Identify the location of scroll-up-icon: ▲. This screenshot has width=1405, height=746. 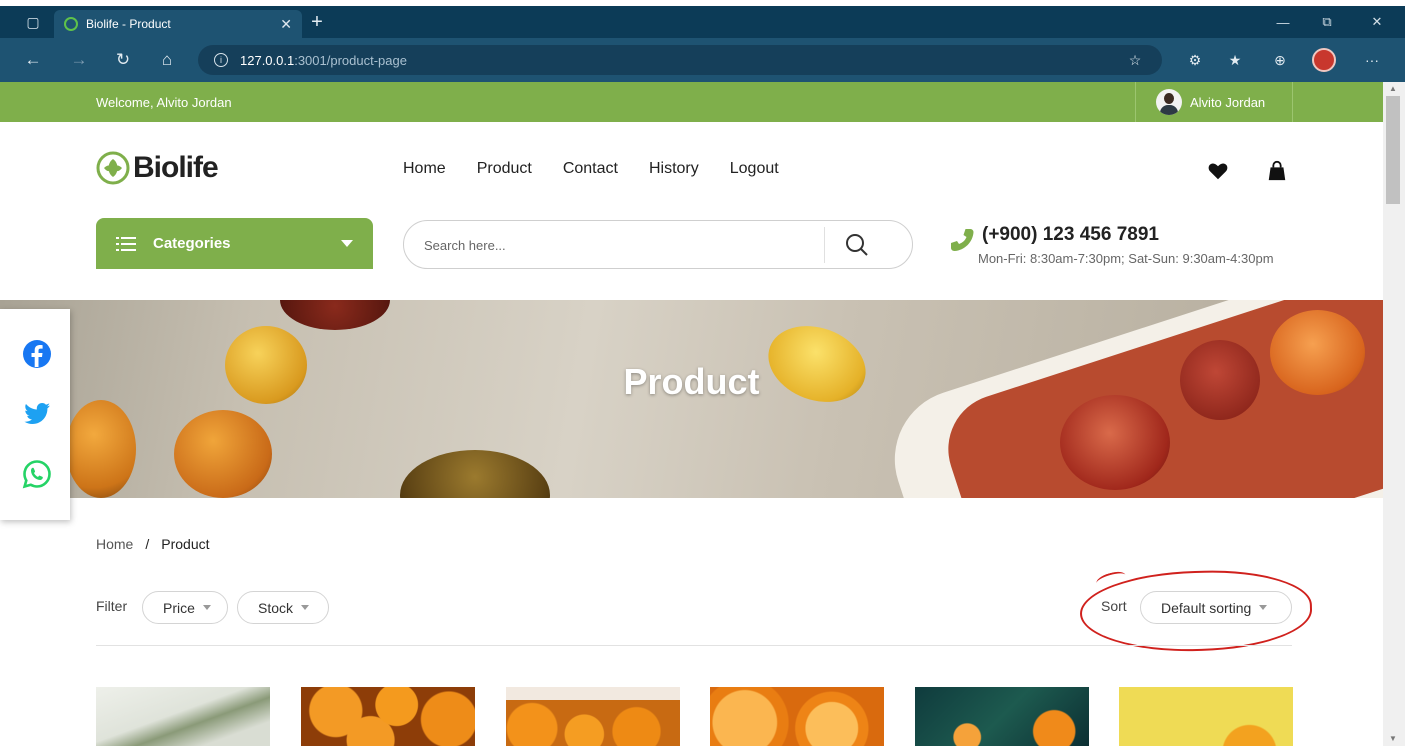
(1393, 88).